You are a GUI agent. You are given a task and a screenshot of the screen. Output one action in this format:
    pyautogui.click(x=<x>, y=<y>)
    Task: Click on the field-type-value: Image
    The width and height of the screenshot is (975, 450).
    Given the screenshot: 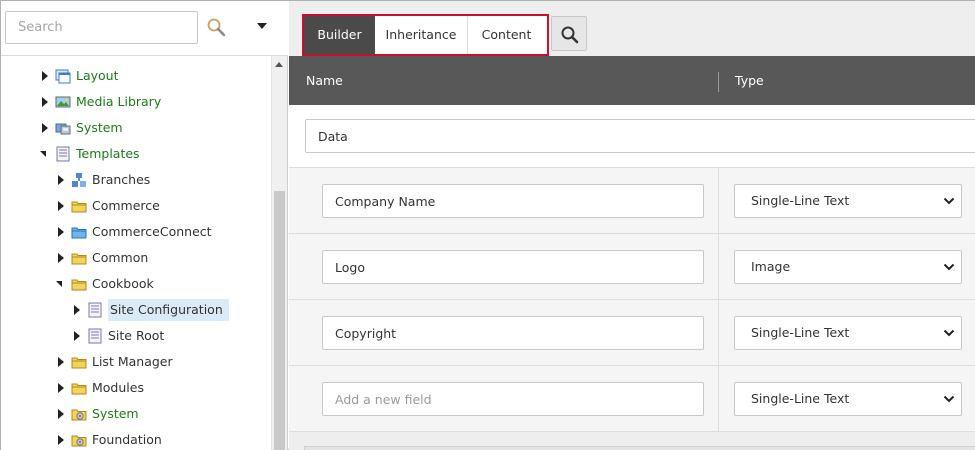 What is the action you would take?
    pyautogui.click(x=771, y=266)
    